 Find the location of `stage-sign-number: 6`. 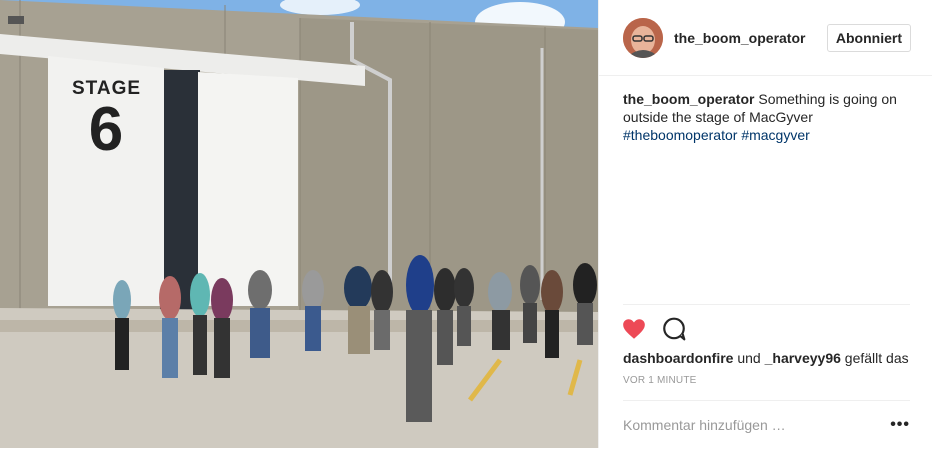

stage-sign-number: 6 is located at coordinates (106, 129).